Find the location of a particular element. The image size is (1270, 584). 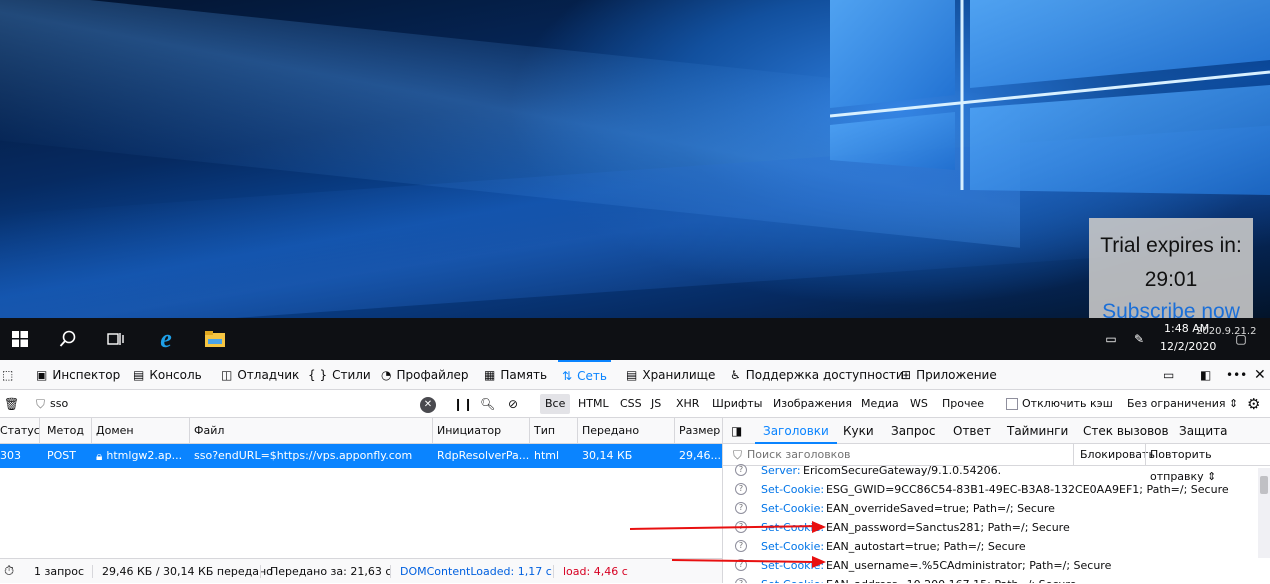

tab-security: Защита is located at coordinates (1203, 431).